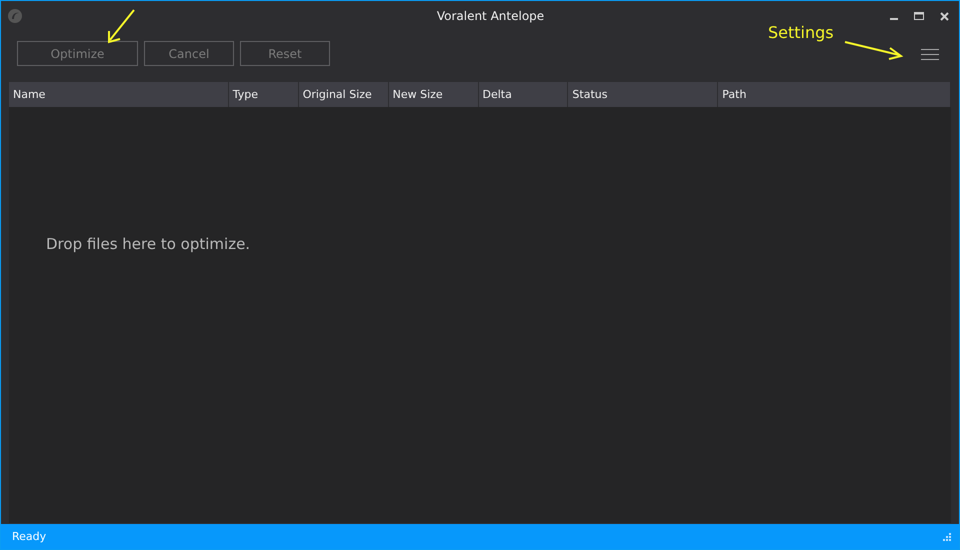 The width and height of the screenshot is (960, 550). Describe the element at coordinates (149, 244) in the screenshot. I see `empty-message: Drop files here to optimize.` at that location.